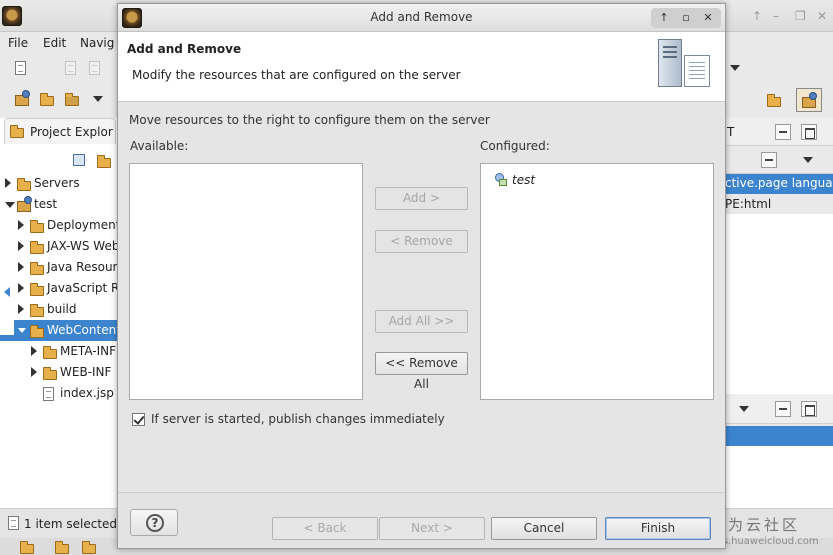 This screenshot has width=833, height=555. I want to click on outline-toolbar, so click(779, 160).